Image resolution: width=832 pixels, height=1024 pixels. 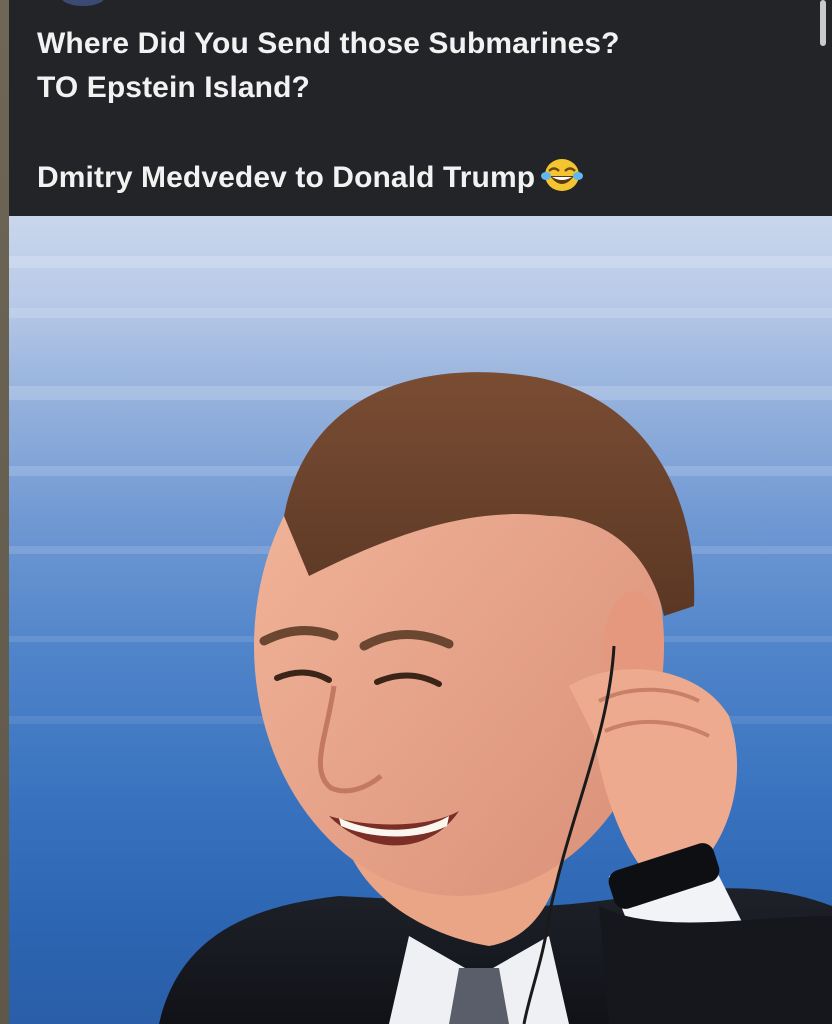 What do you see at coordinates (173, 87) in the screenshot?
I see `caption-line-2: TO Epstein Island?` at bounding box center [173, 87].